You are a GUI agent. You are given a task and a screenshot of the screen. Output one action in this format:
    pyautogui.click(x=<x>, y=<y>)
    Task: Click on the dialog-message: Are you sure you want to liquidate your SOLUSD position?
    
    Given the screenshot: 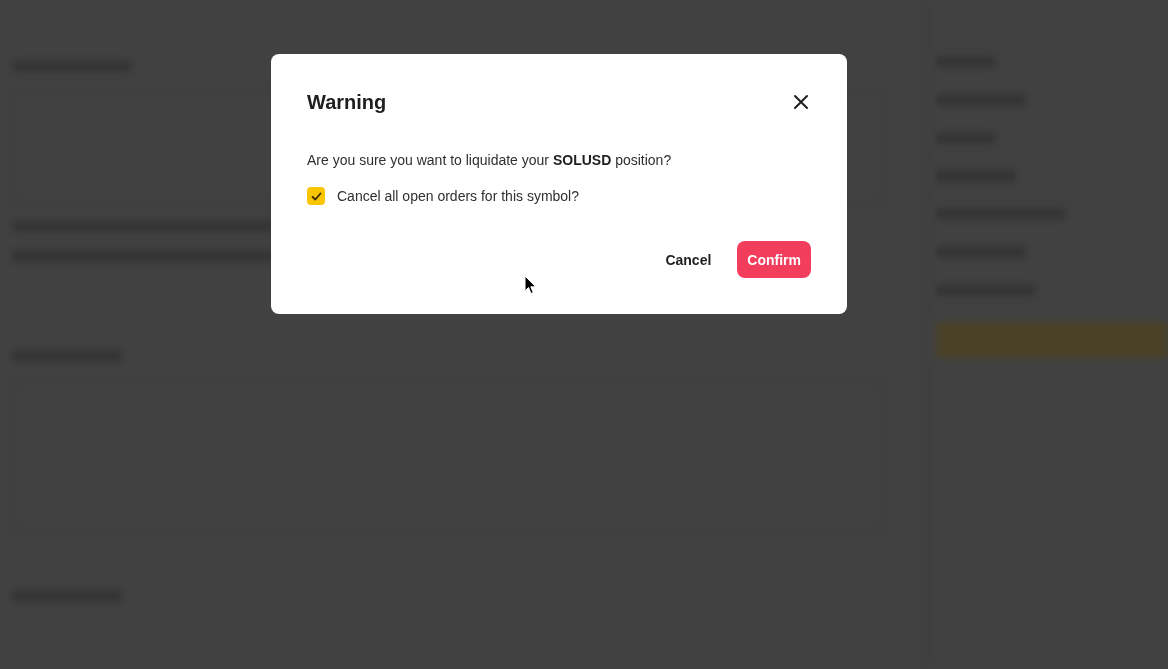 What is the action you would take?
    pyautogui.click(x=490, y=160)
    